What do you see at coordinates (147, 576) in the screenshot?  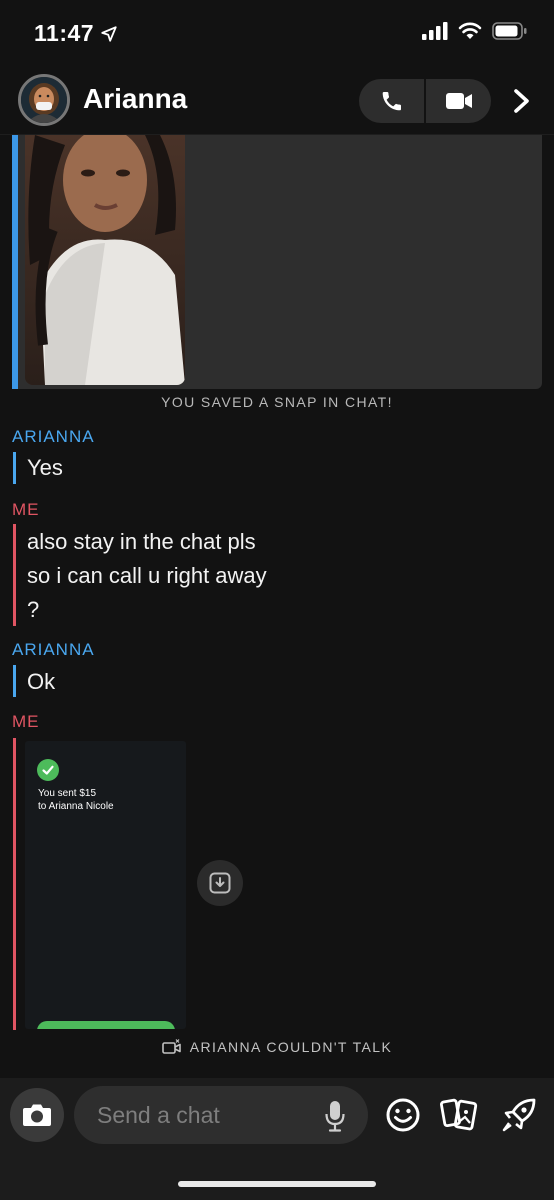 I see `message-text: so i can call u right away` at bounding box center [147, 576].